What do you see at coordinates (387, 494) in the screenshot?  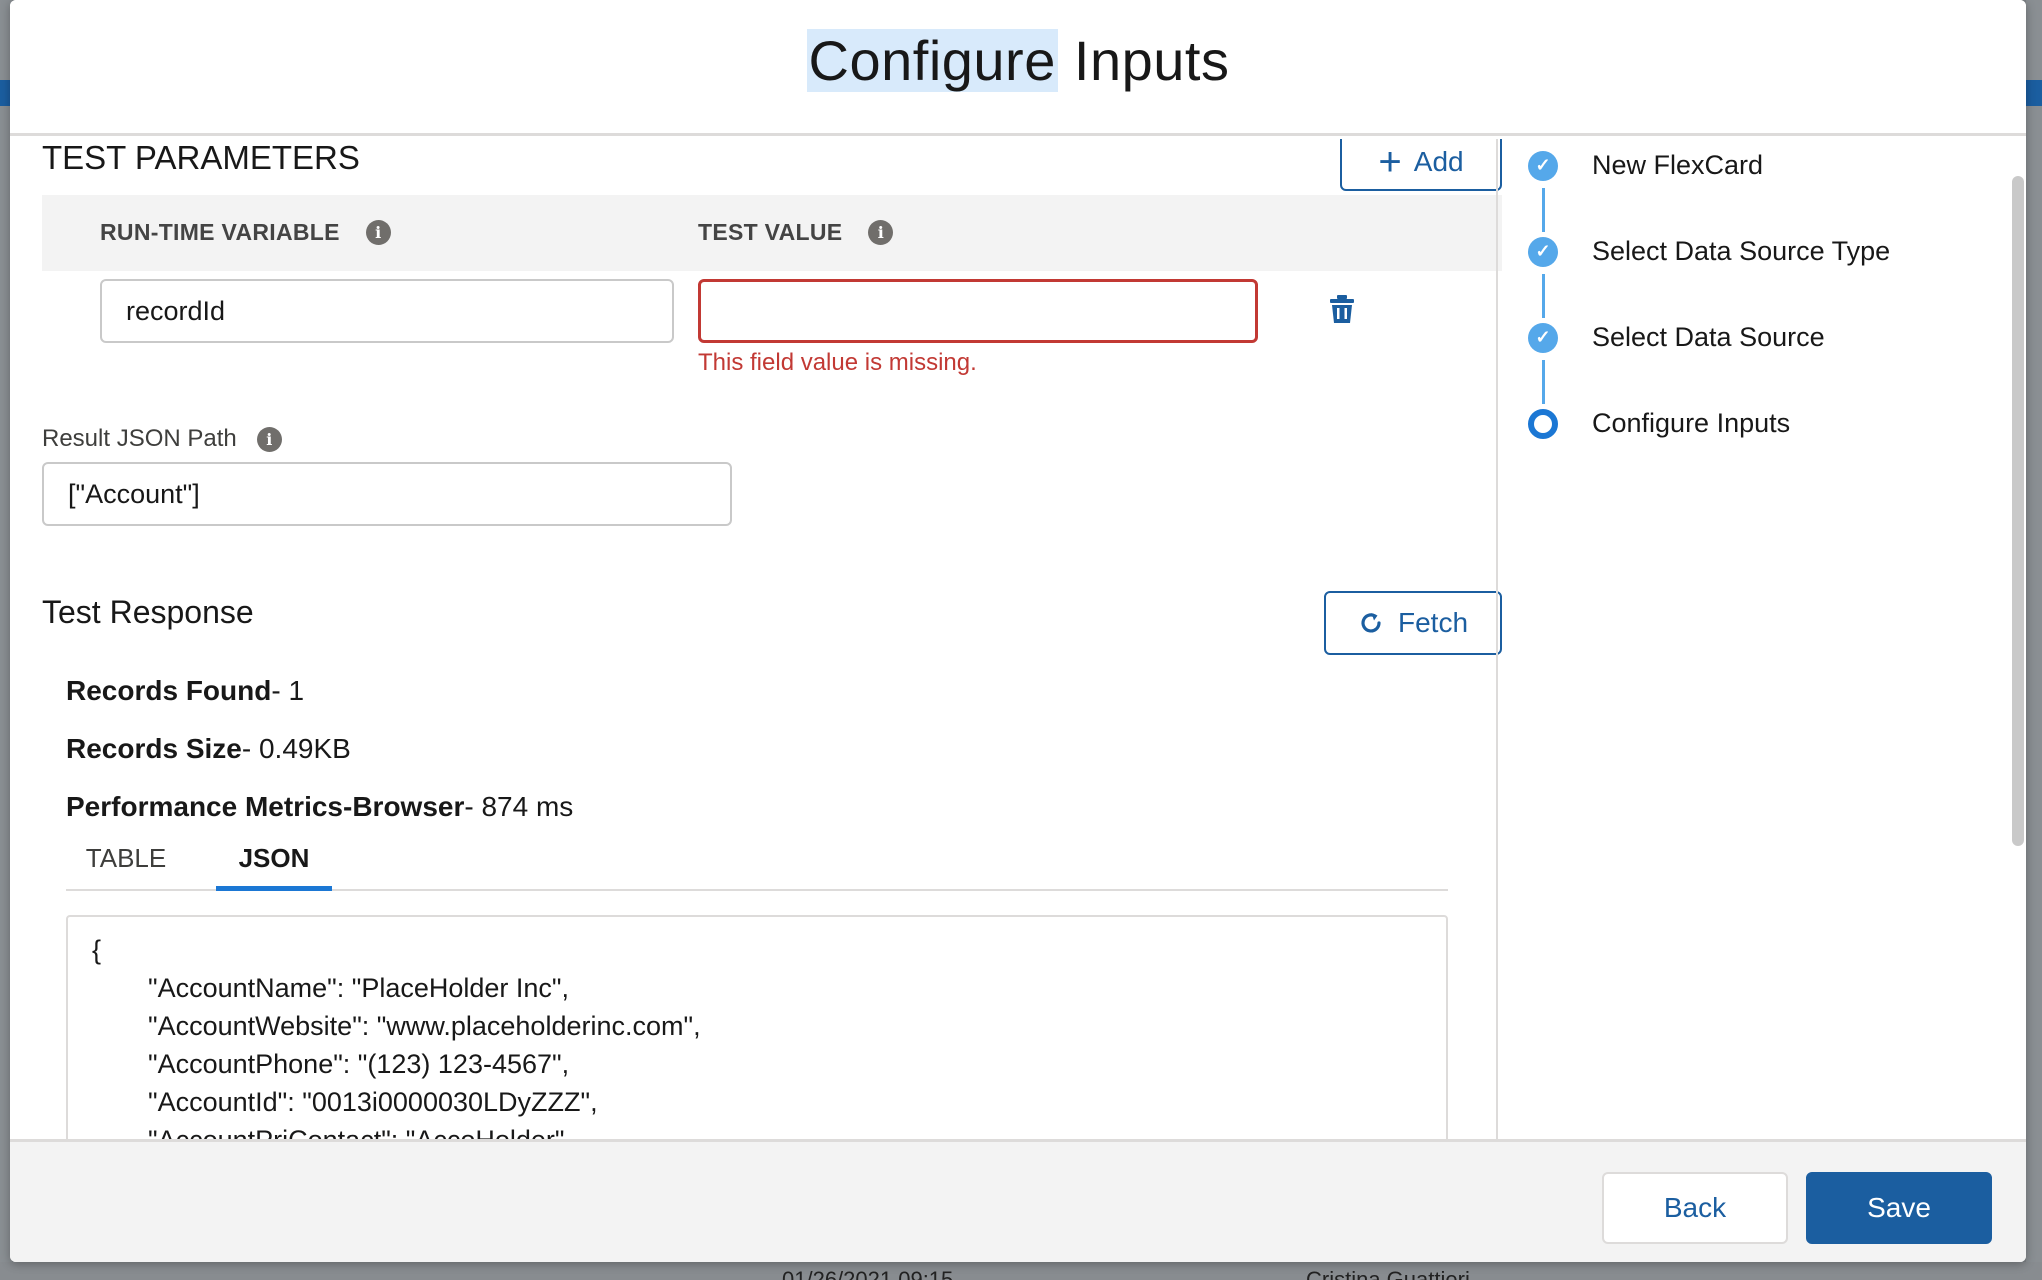 I see `result-json-path-input: ["Account"]` at bounding box center [387, 494].